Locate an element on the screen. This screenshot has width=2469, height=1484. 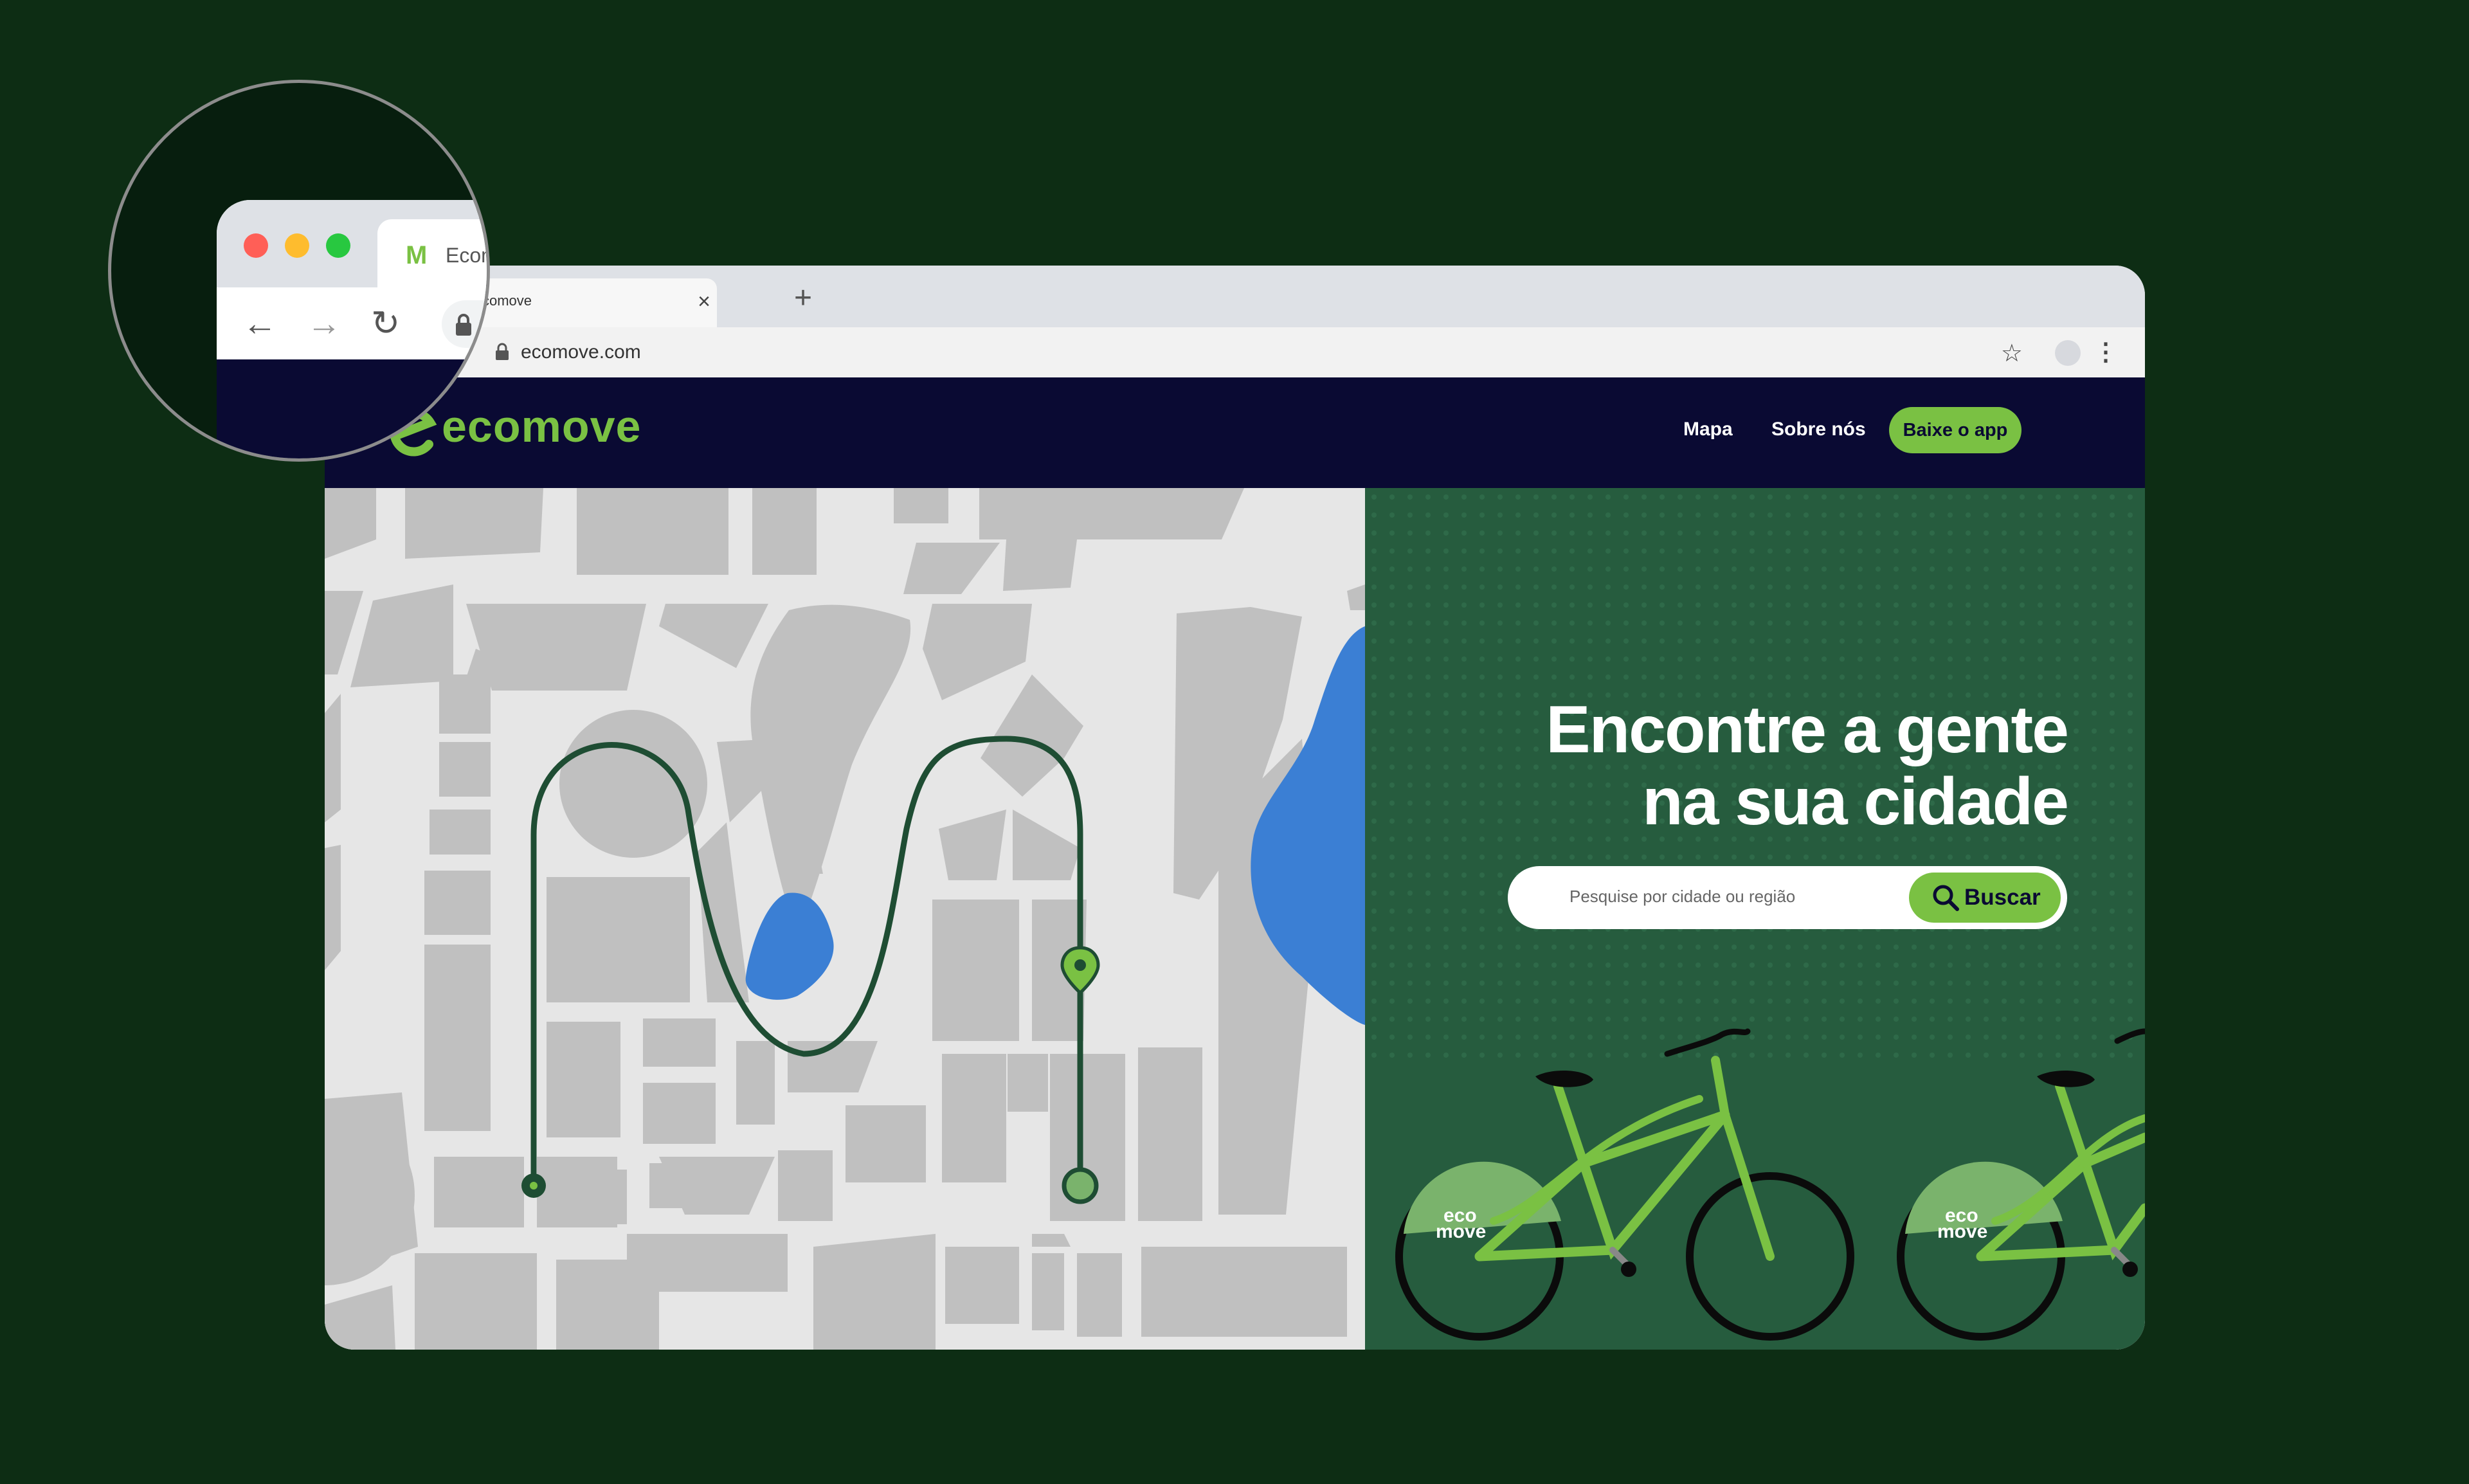
magnified-tab: M Ecom is located at coordinates (432, 253).